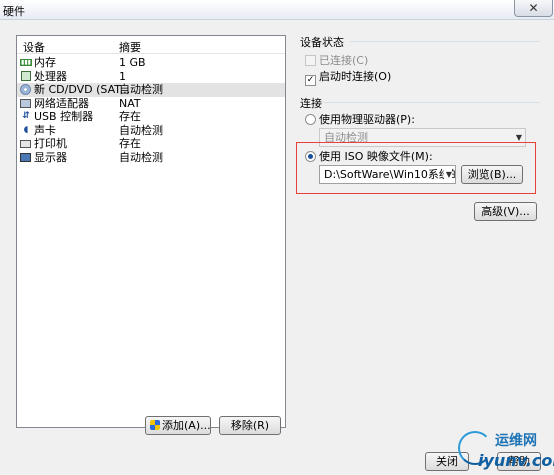  I want to click on device-summary: NAT, so click(130, 103).